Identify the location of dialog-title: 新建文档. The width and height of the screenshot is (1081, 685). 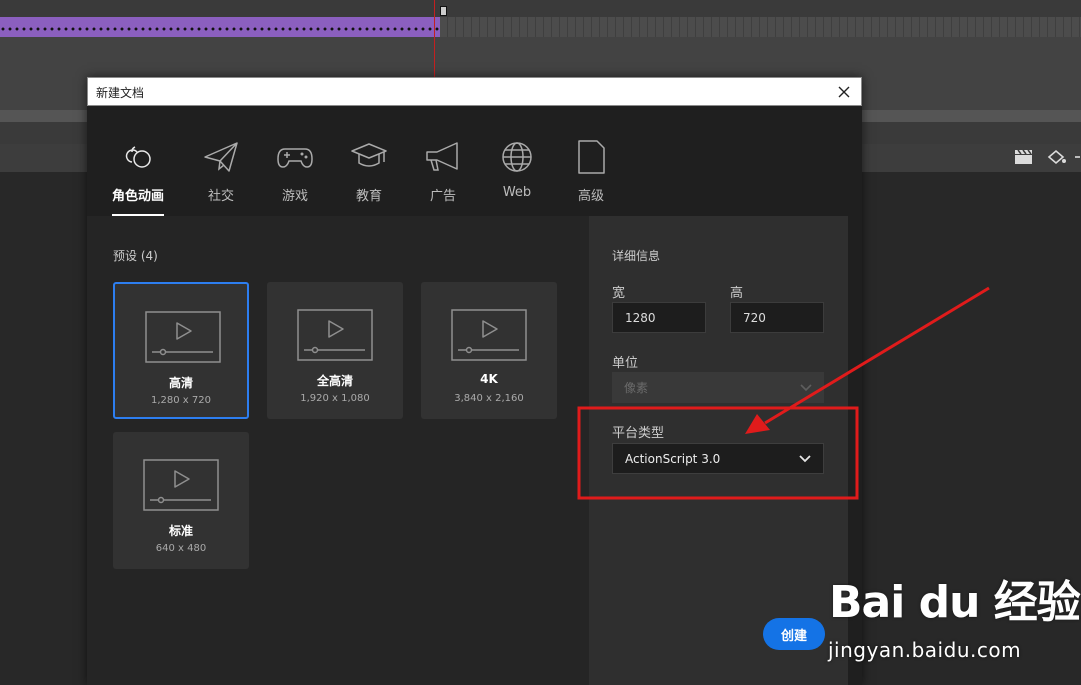
(120, 93).